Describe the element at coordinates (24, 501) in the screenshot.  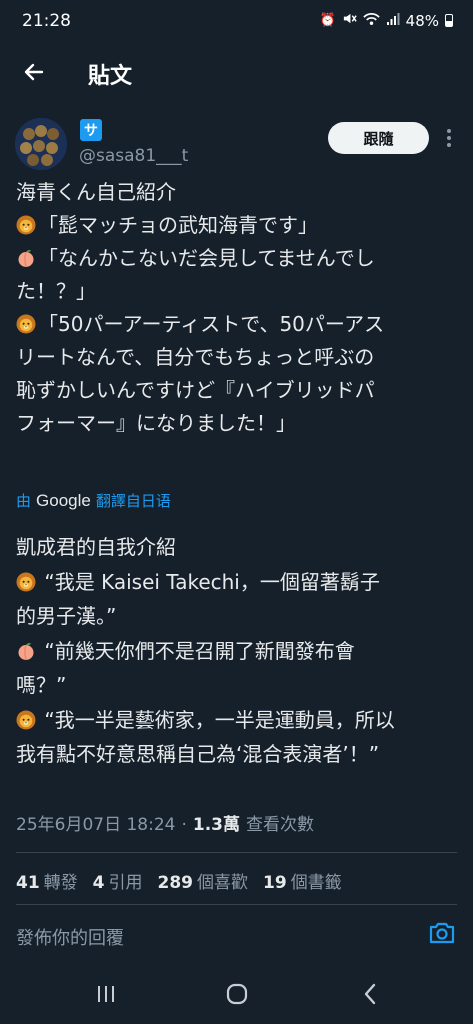
I see `translation-by: 由` at that location.